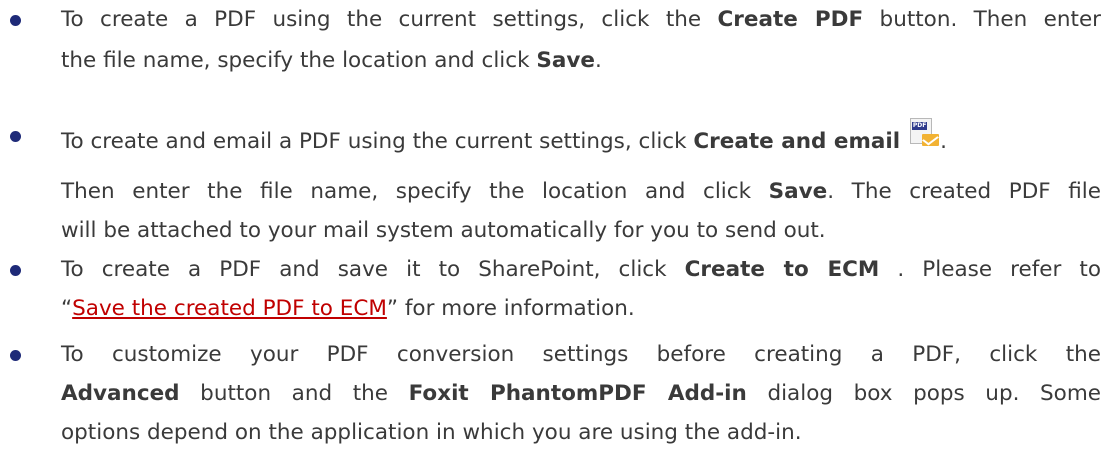 This screenshot has height=456, width=1114. Describe the element at coordinates (294, 393) in the screenshot. I see `text: button and the` at that location.